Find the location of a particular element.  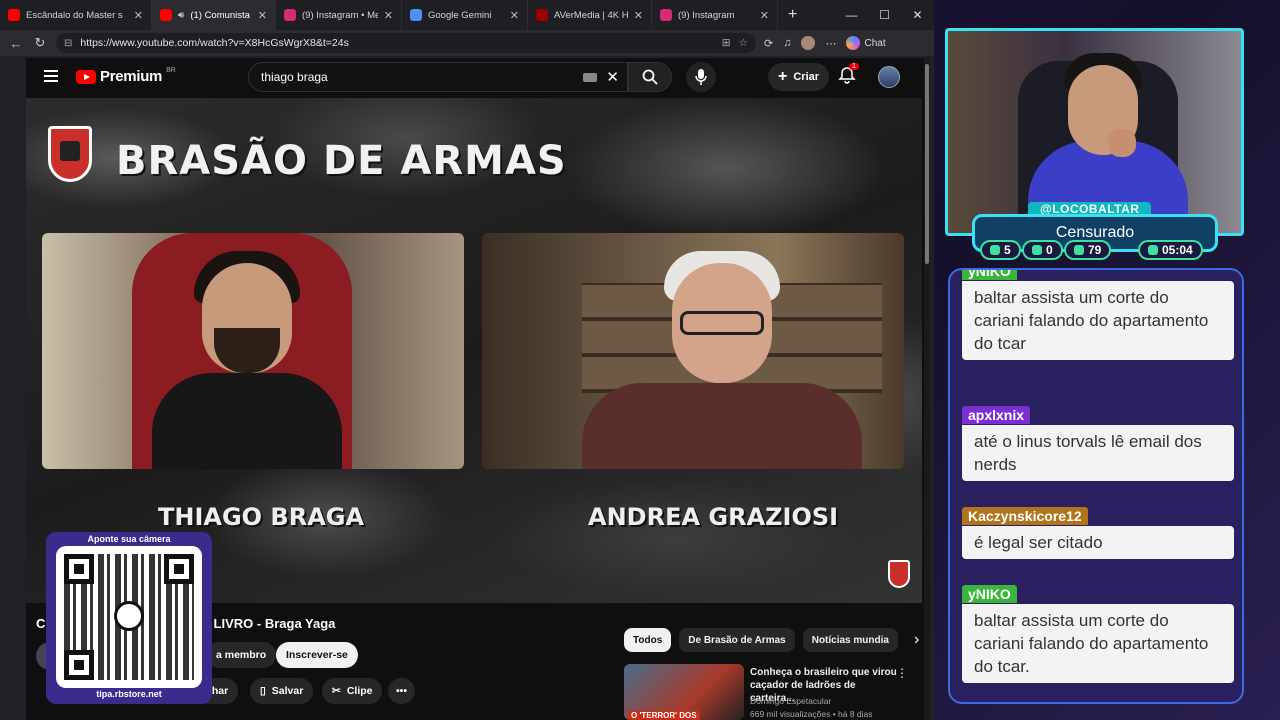

subscribe-button: Inscrever-se is located at coordinates (317, 655).